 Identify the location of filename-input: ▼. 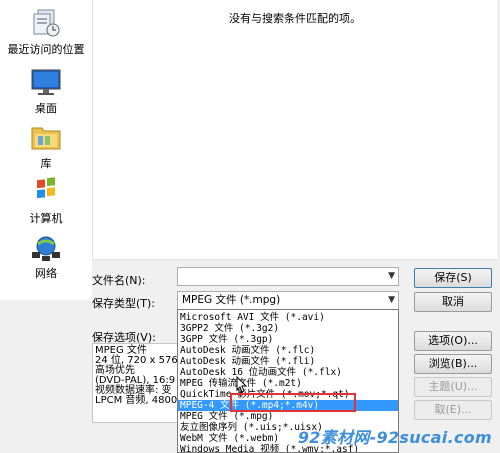
(288, 276).